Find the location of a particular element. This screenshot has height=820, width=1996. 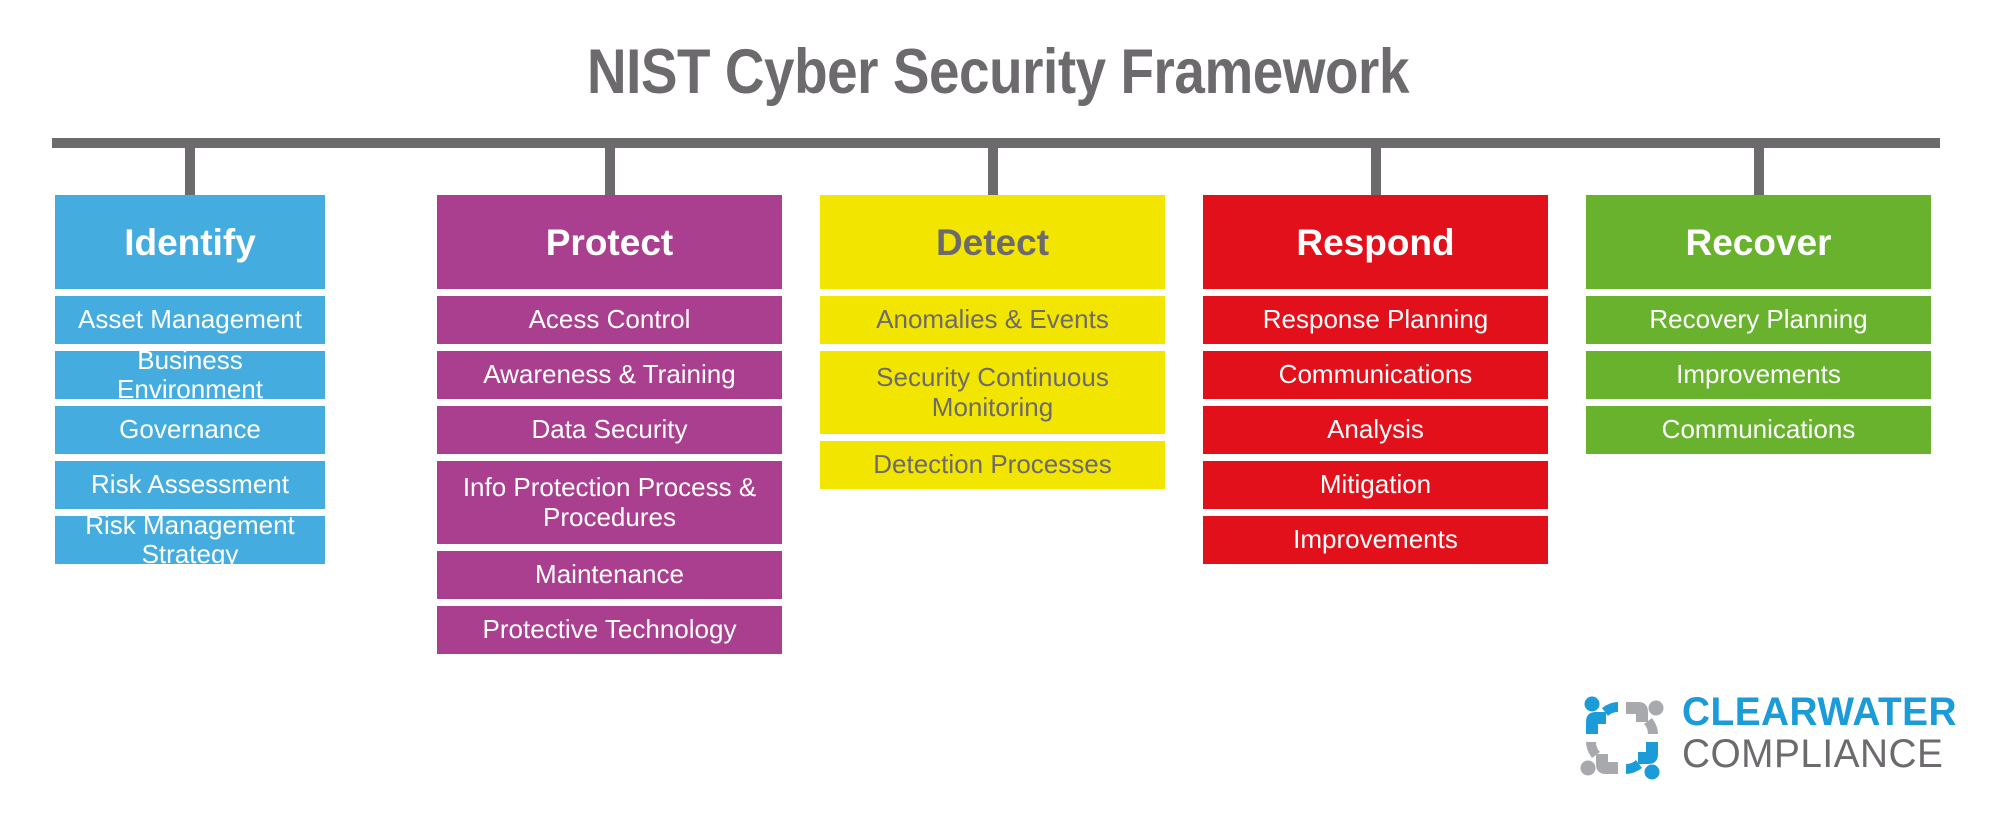

clearwater-circle-people-mark is located at coordinates (1622, 738).